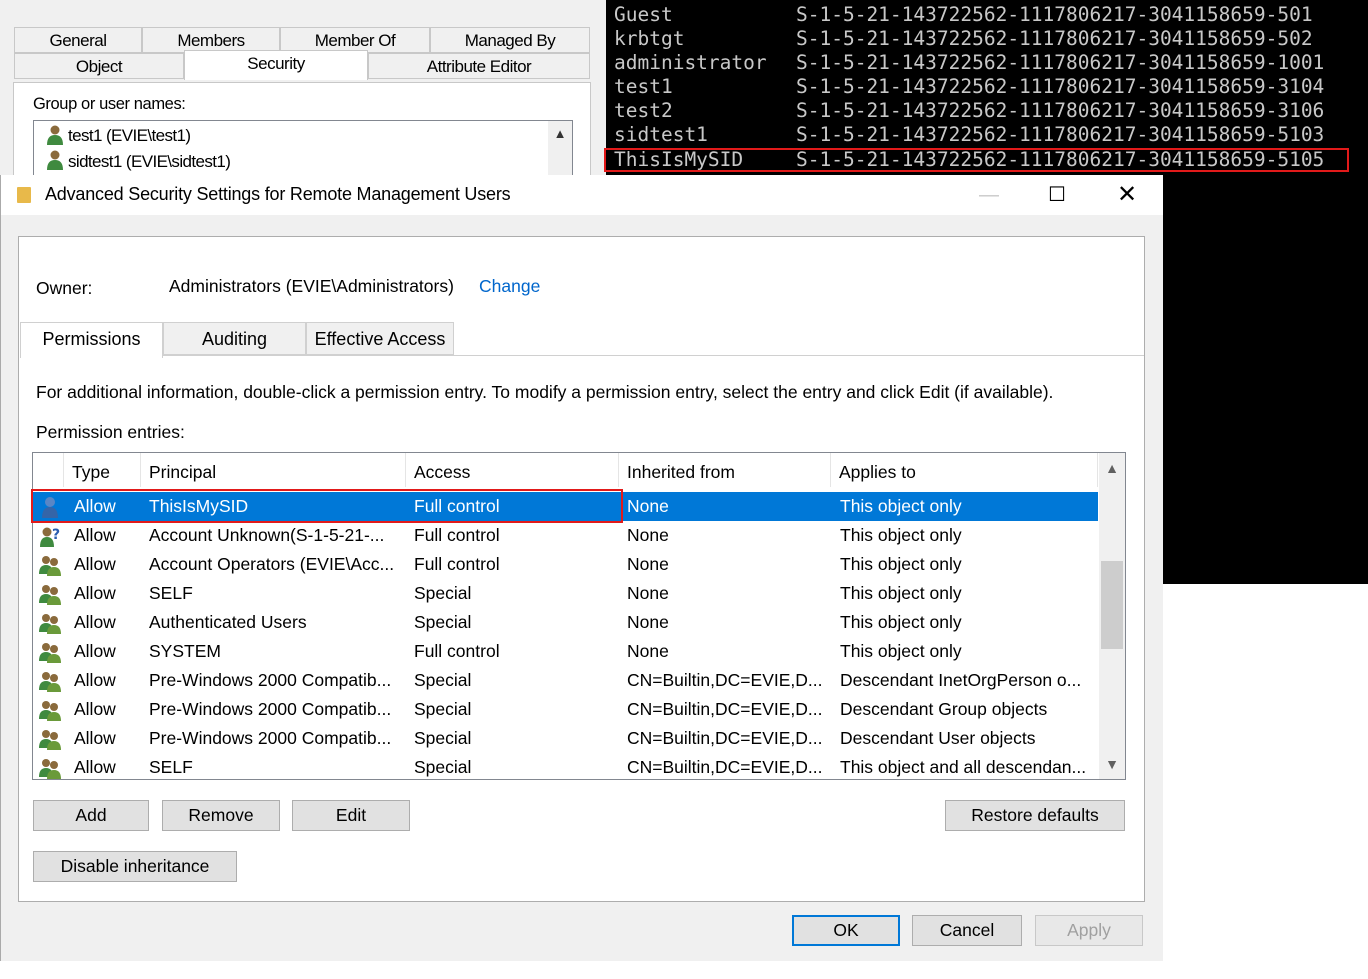  I want to click on vertical-scrollbar: ▲ ▼, so click(1112, 616).